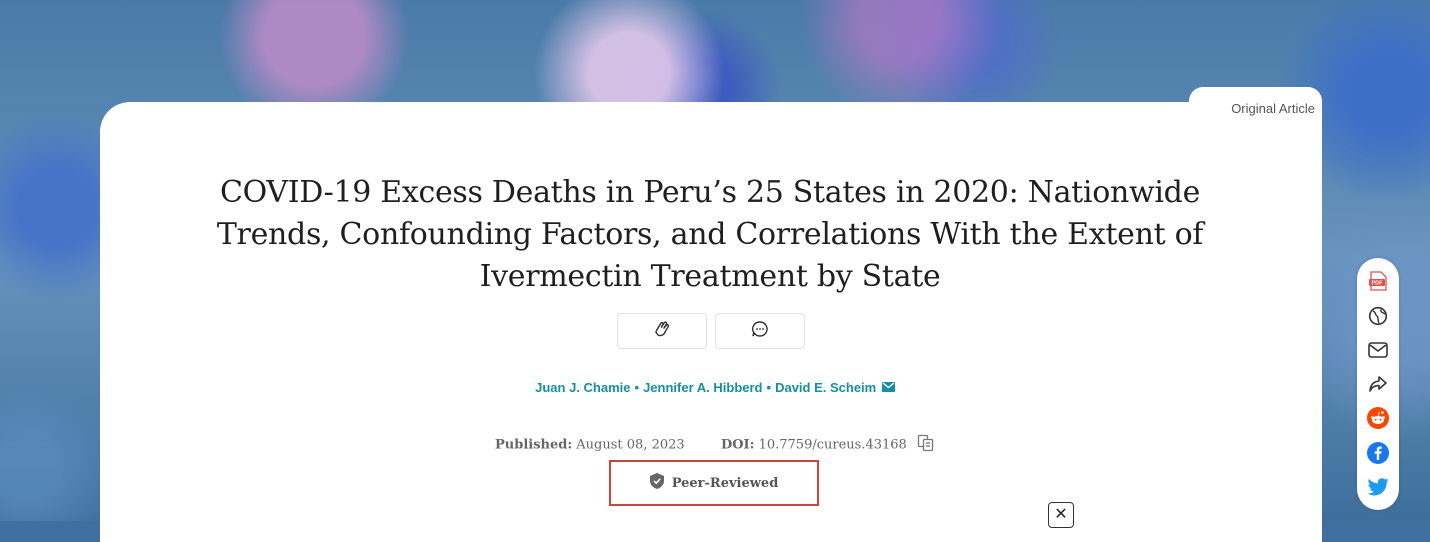 The width and height of the screenshot is (1430, 542). Describe the element at coordinates (1378, 284) in the screenshot. I see `svg-text: PDF` at that location.